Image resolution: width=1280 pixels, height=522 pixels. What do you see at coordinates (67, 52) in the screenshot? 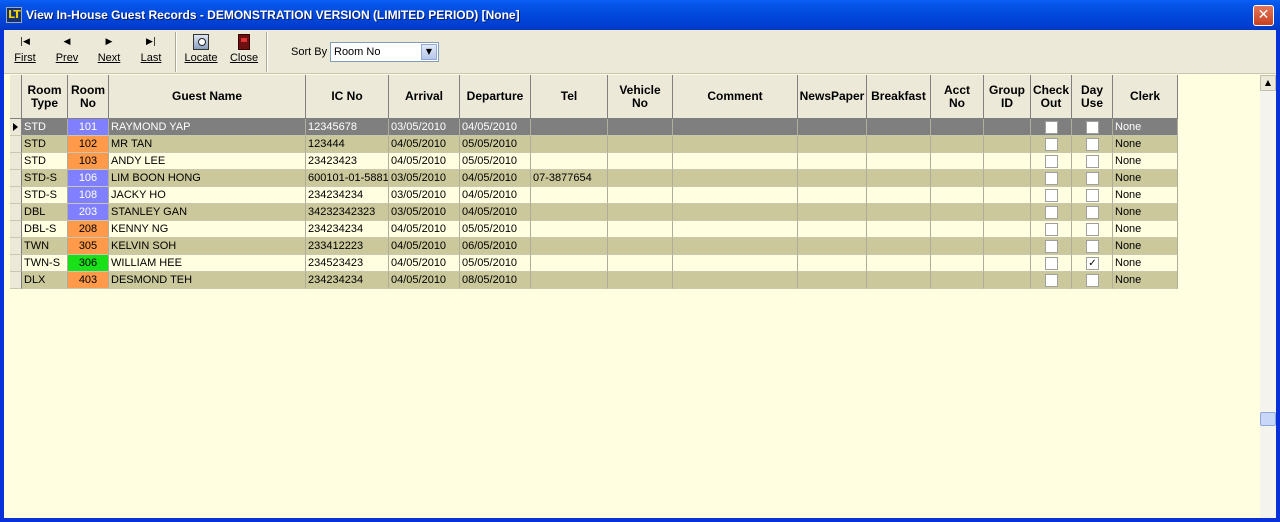
I see `prev-button: ◀ Prev` at bounding box center [67, 52].